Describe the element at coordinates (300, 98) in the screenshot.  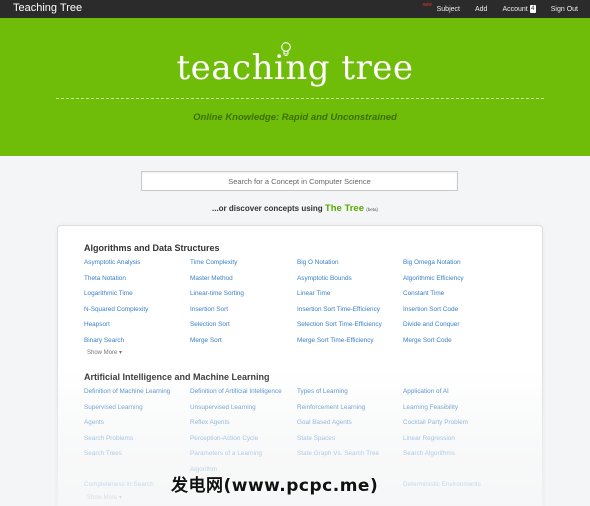
I see `hero-divider` at that location.